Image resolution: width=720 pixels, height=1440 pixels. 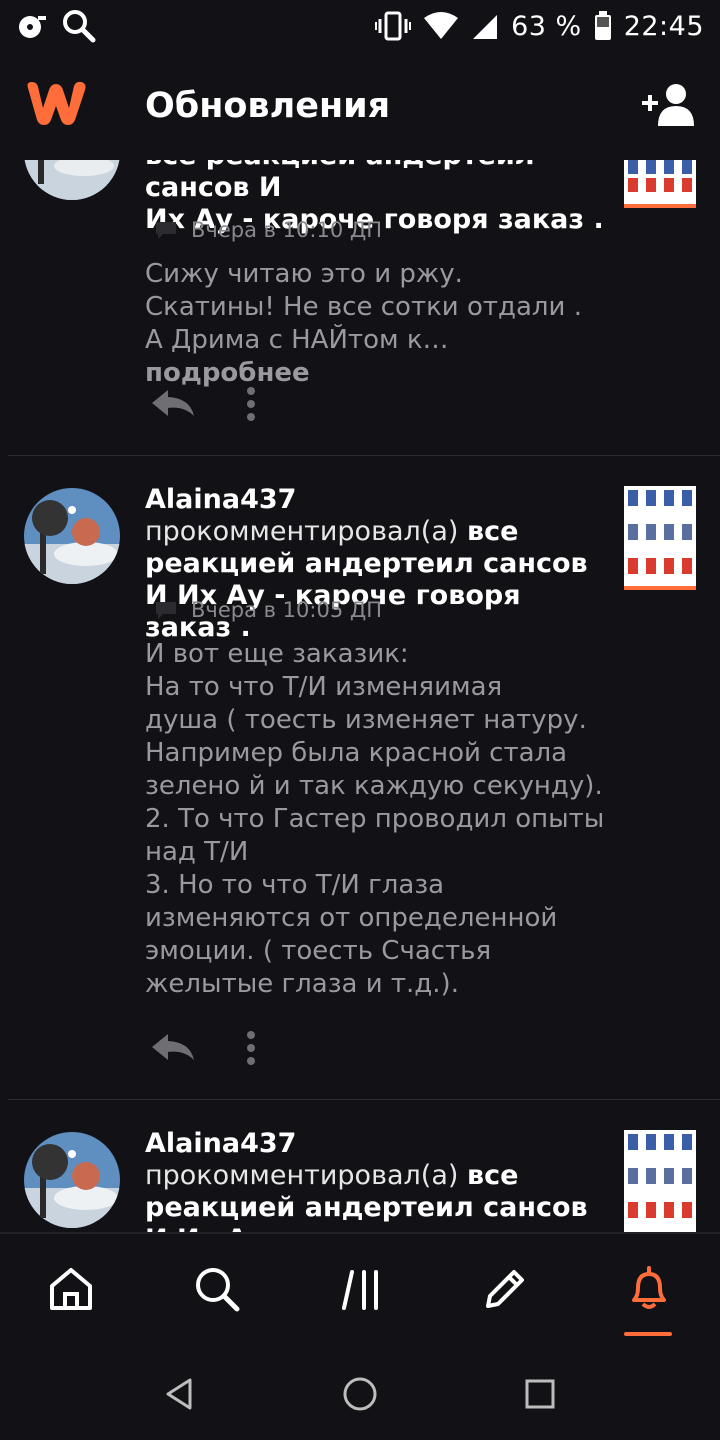 I want to click on bottom-navigation, so click(x=360, y=1288).